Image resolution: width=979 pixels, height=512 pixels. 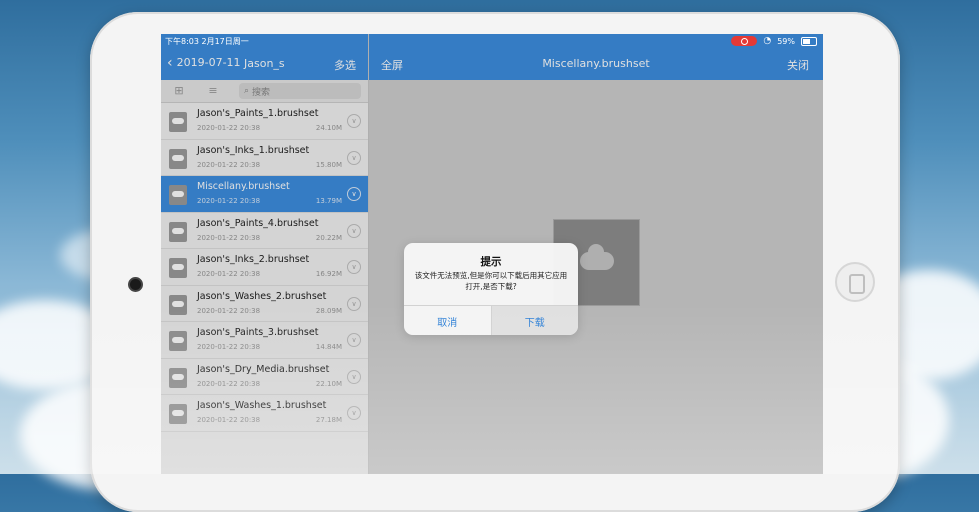 I want to click on cancel-button: 取消, so click(x=448, y=320).